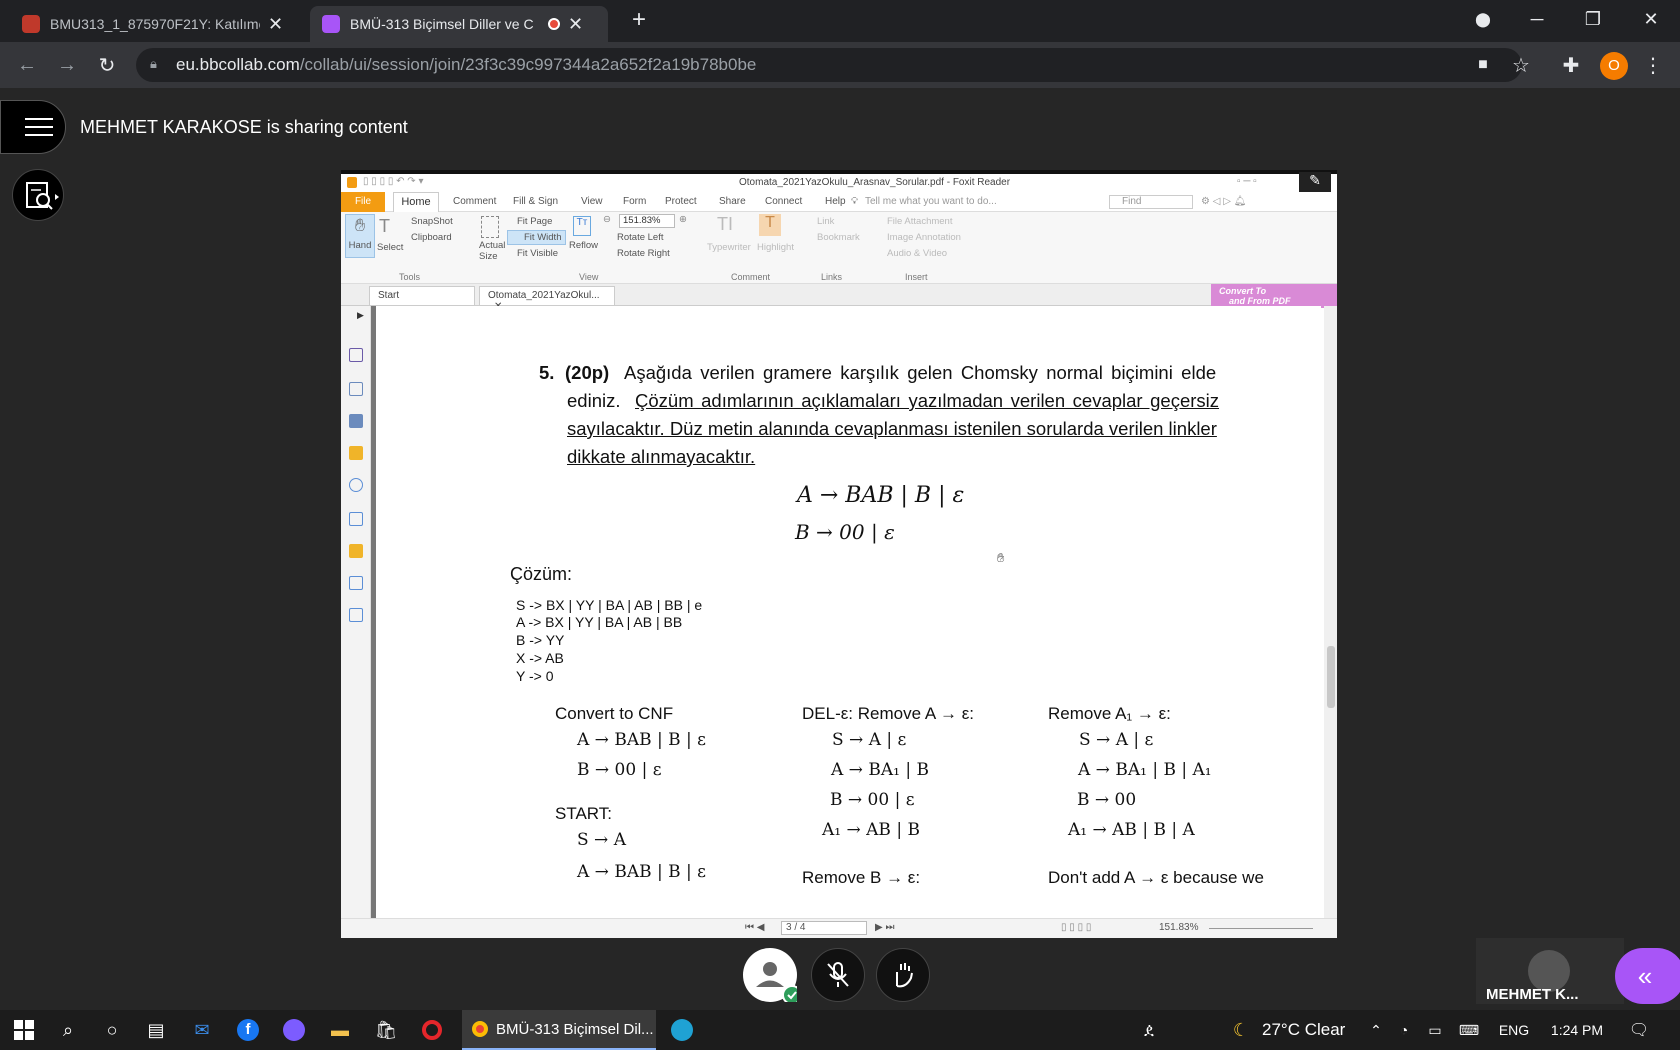 The image size is (1680, 1050). Describe the element at coordinates (1647, 976) in the screenshot. I see `open-collaborate-panel-button: «` at that location.